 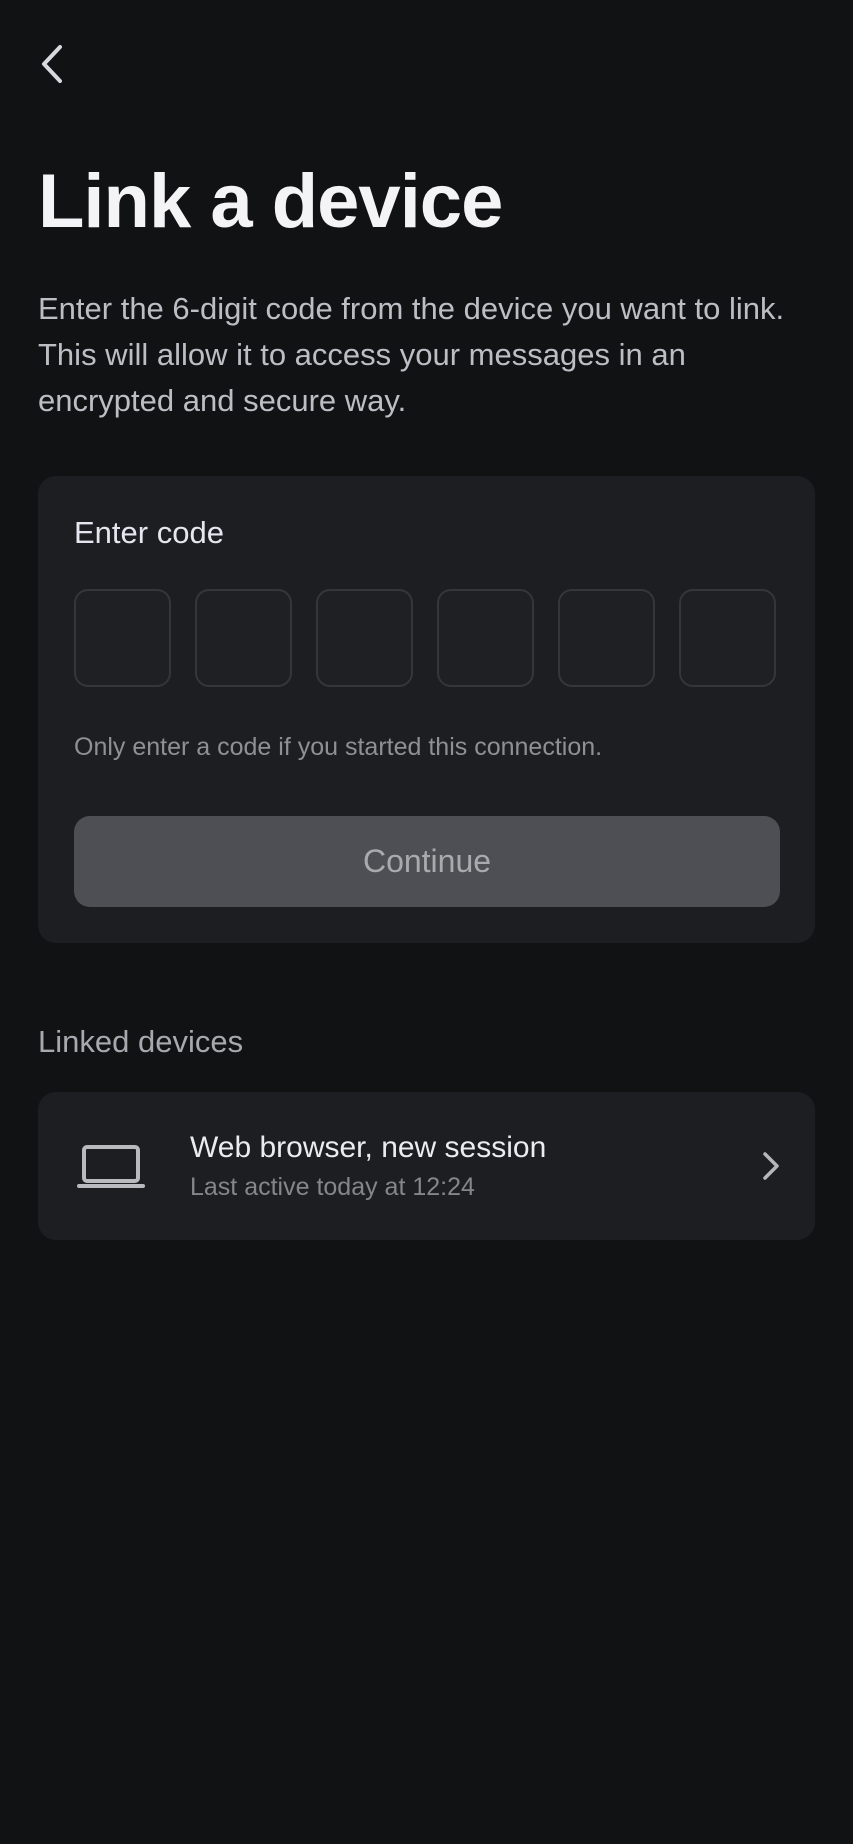 I want to click on linked-devices-heading: Linked devices, so click(x=141, y=1041).